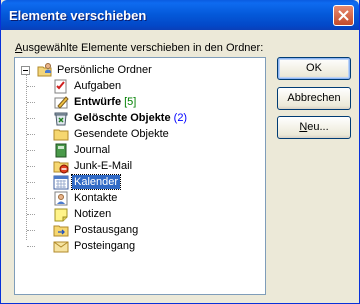 The width and height of the screenshot is (360, 304). I want to click on tree-item-gesendete-objekte: Gesendete Objekte, so click(140, 134).